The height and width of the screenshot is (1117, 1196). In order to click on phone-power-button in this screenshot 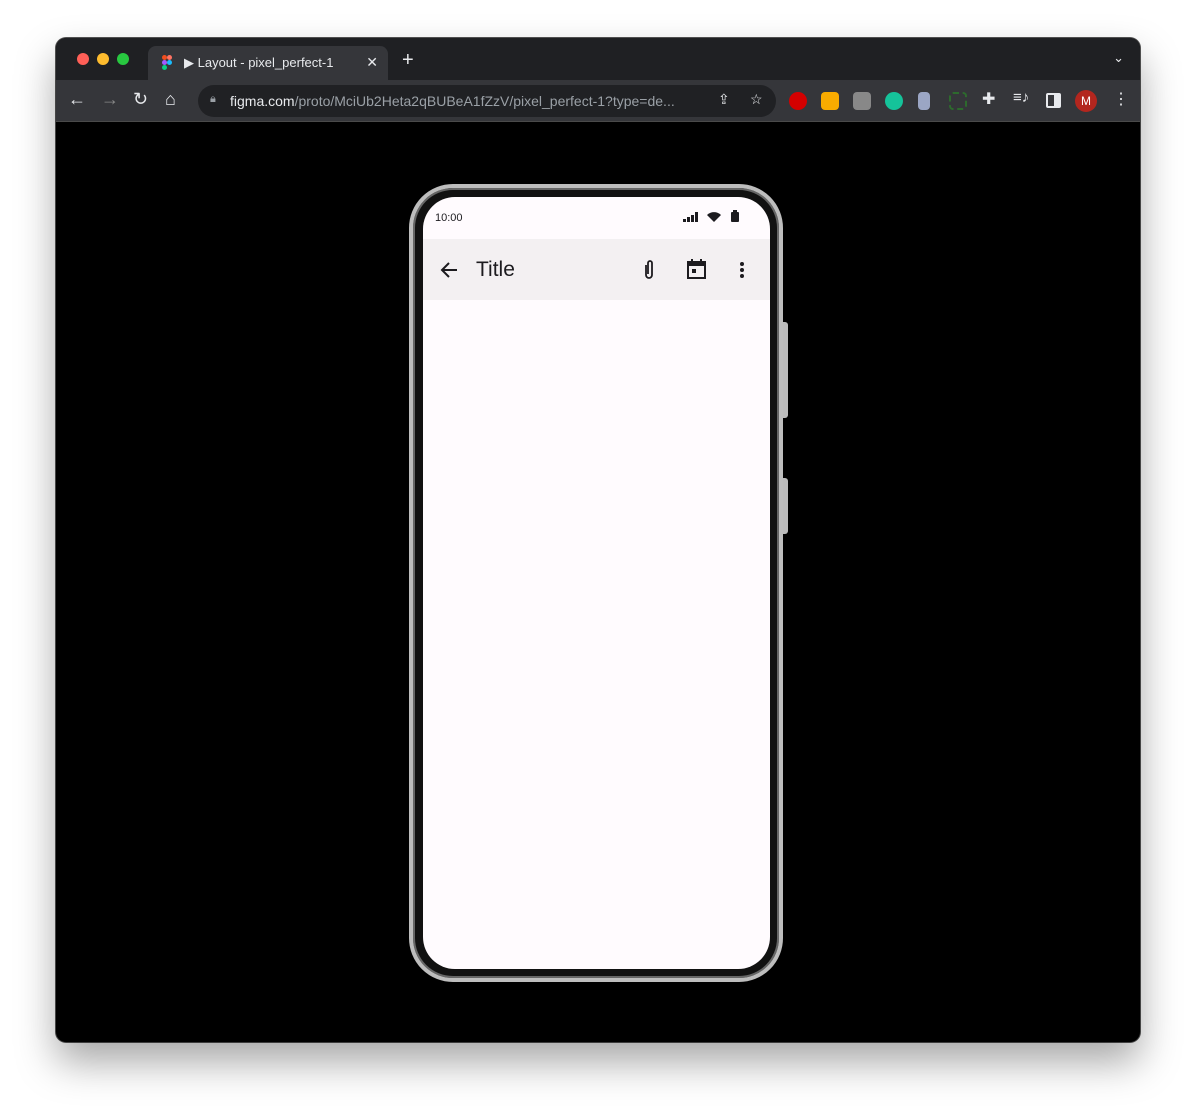, I will do `click(785, 506)`.